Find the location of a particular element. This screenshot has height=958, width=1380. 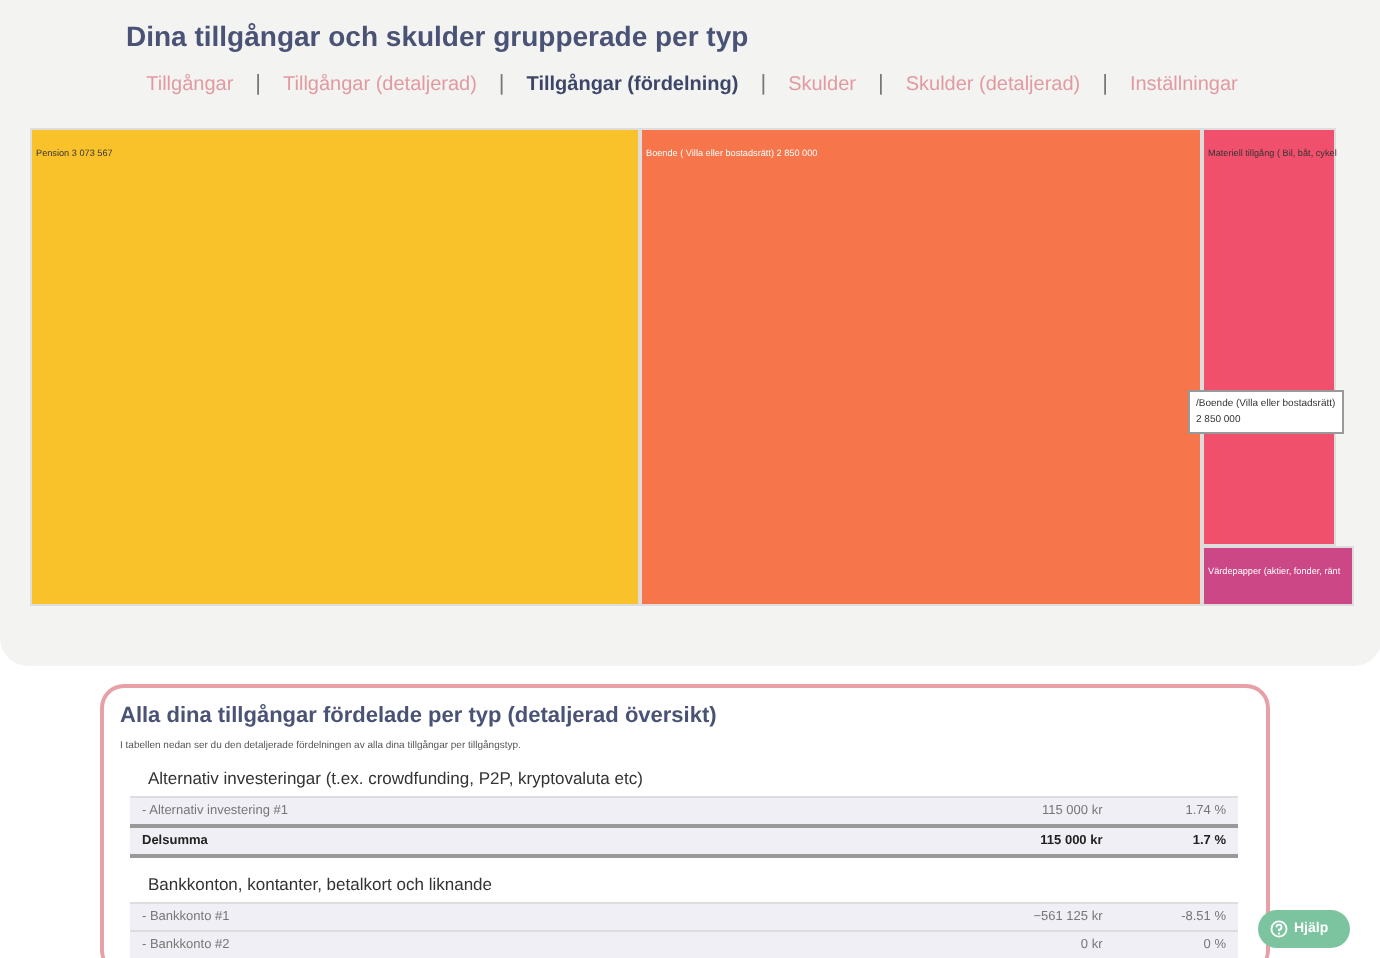

group-heading: Bankkonton, kontanter, betalkort och liknande is located at coordinates (321, 884).